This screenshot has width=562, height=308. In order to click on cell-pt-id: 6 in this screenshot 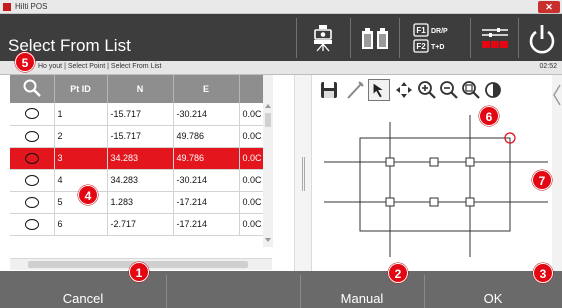, I will do `click(81, 224)`.